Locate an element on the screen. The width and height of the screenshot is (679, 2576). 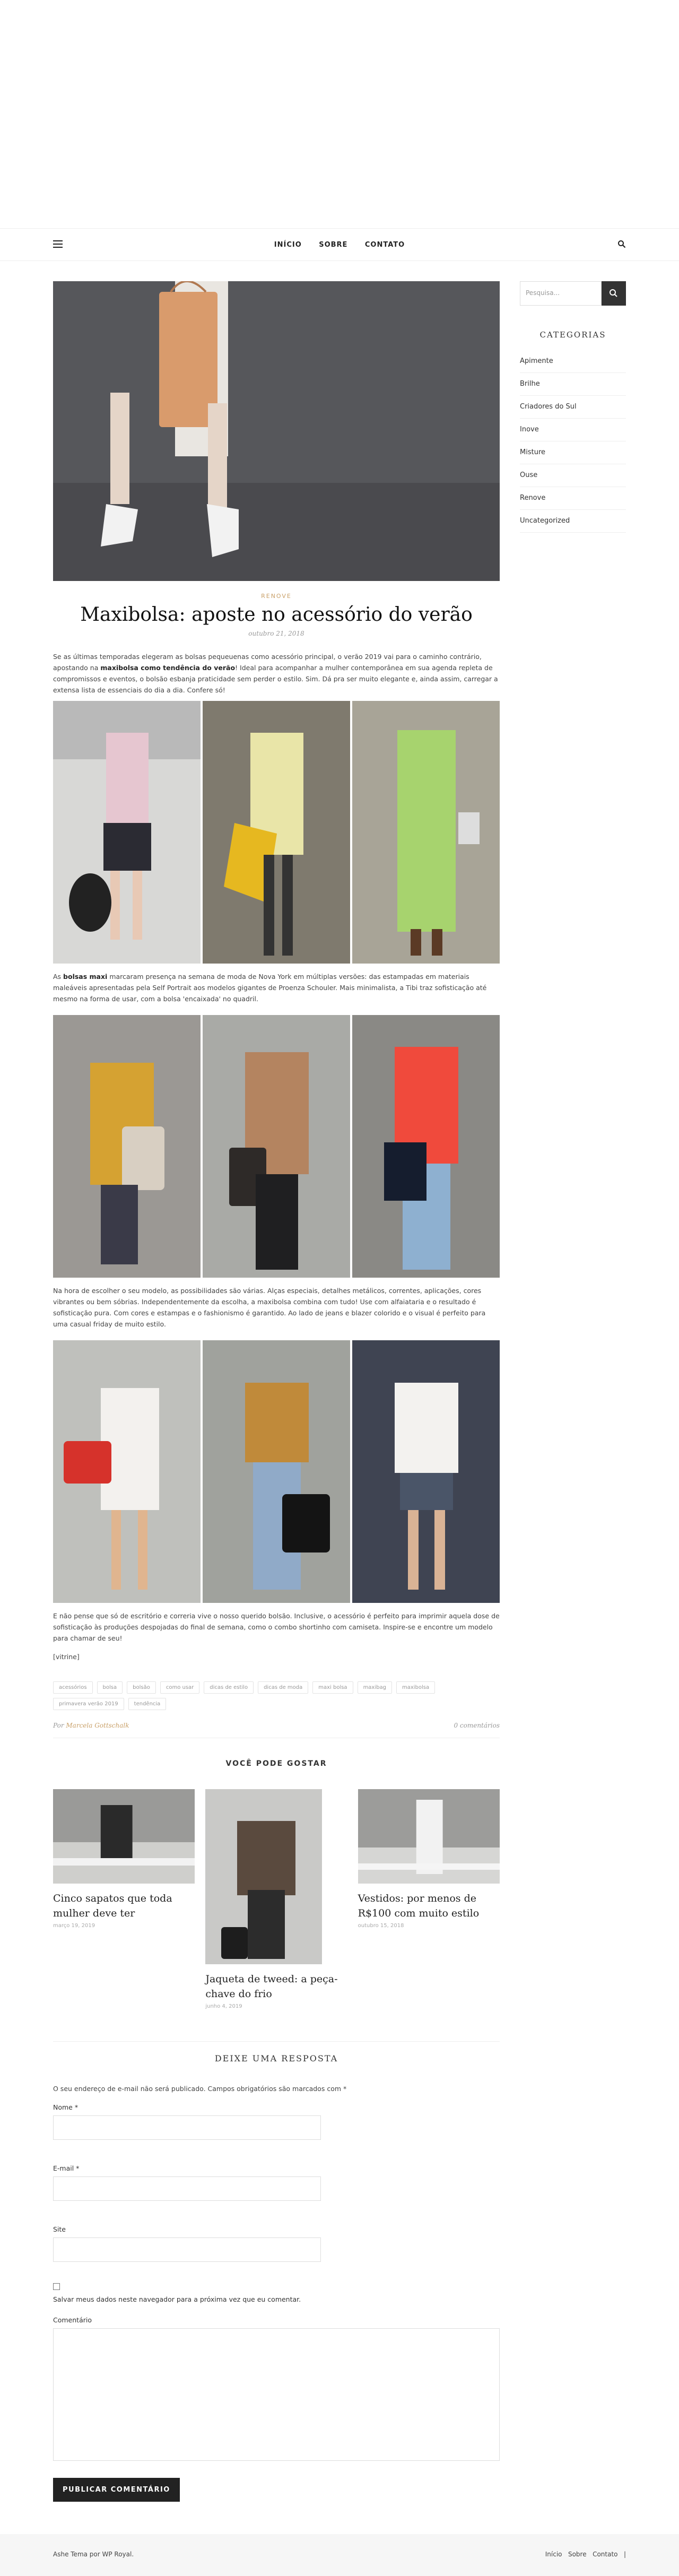
tag-link: como usar is located at coordinates (180, 1687).